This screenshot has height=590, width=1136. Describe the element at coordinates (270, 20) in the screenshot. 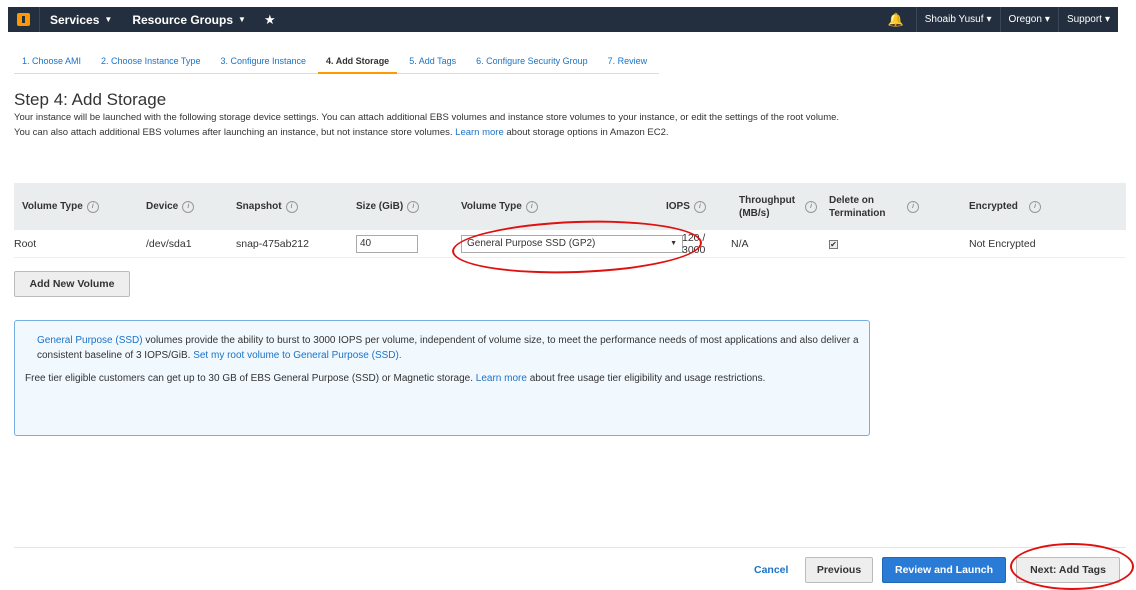

I see `pin-icon: ★` at that location.